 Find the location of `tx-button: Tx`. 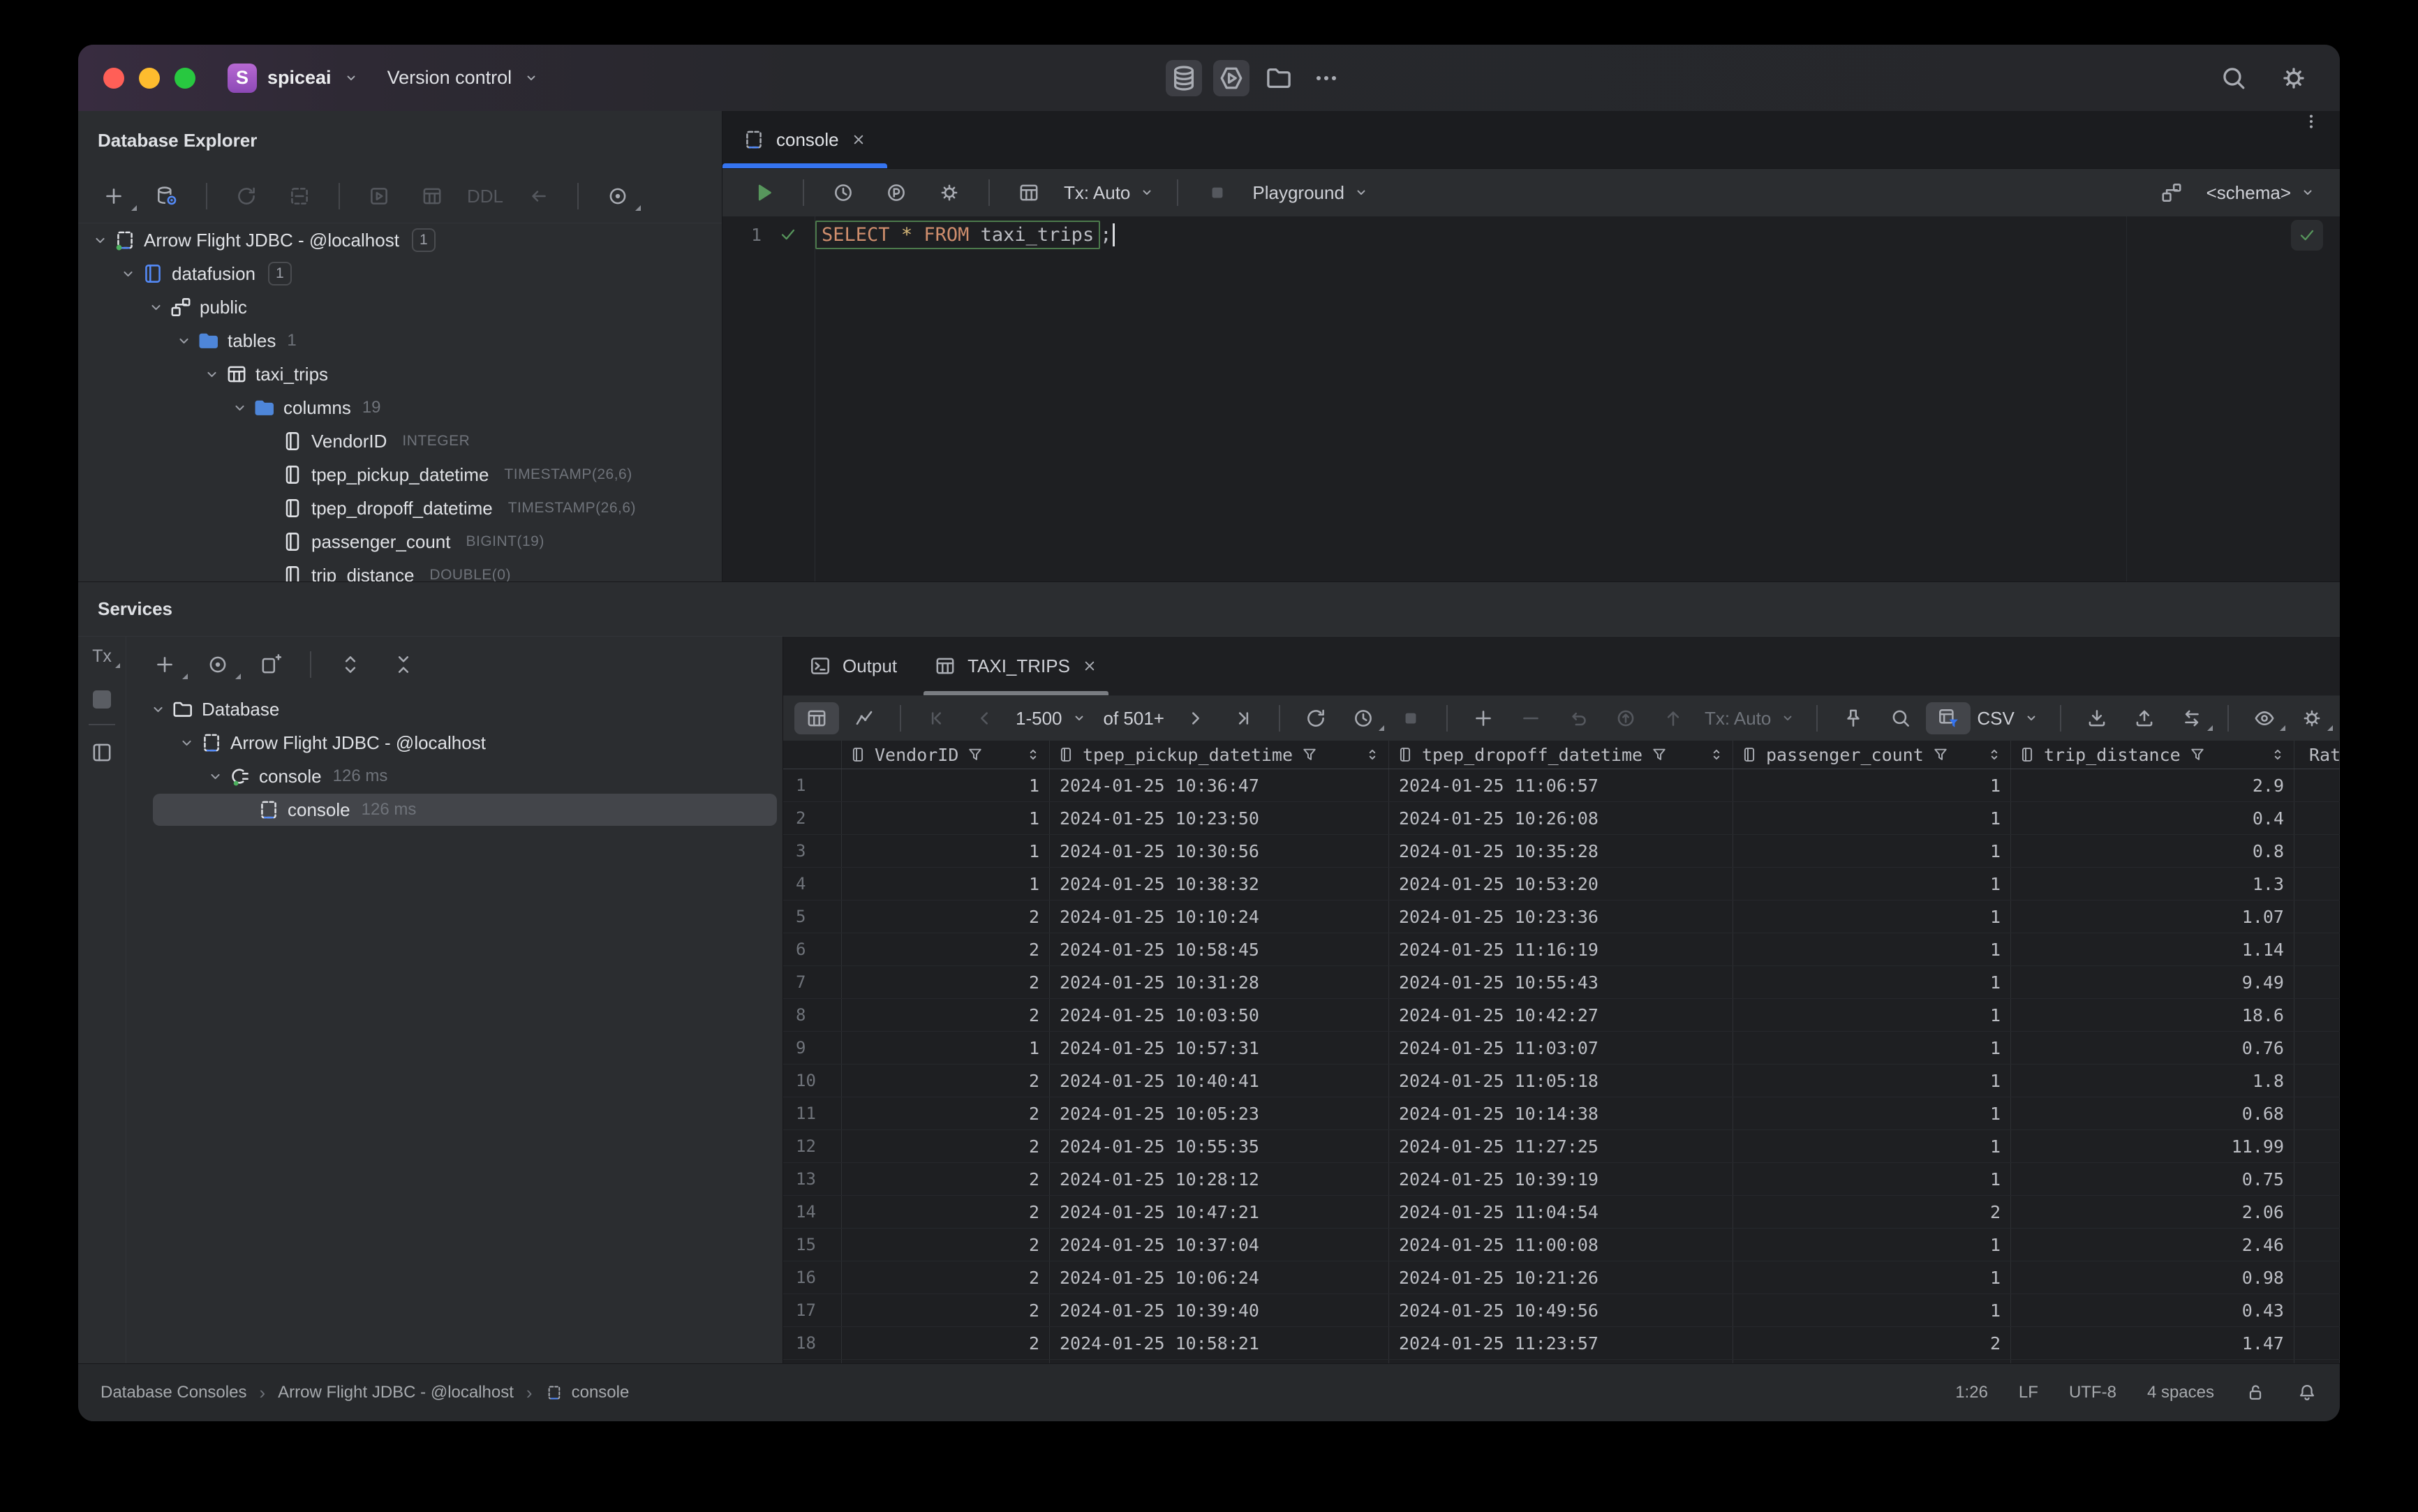

tx-button: Tx is located at coordinates (104, 656).